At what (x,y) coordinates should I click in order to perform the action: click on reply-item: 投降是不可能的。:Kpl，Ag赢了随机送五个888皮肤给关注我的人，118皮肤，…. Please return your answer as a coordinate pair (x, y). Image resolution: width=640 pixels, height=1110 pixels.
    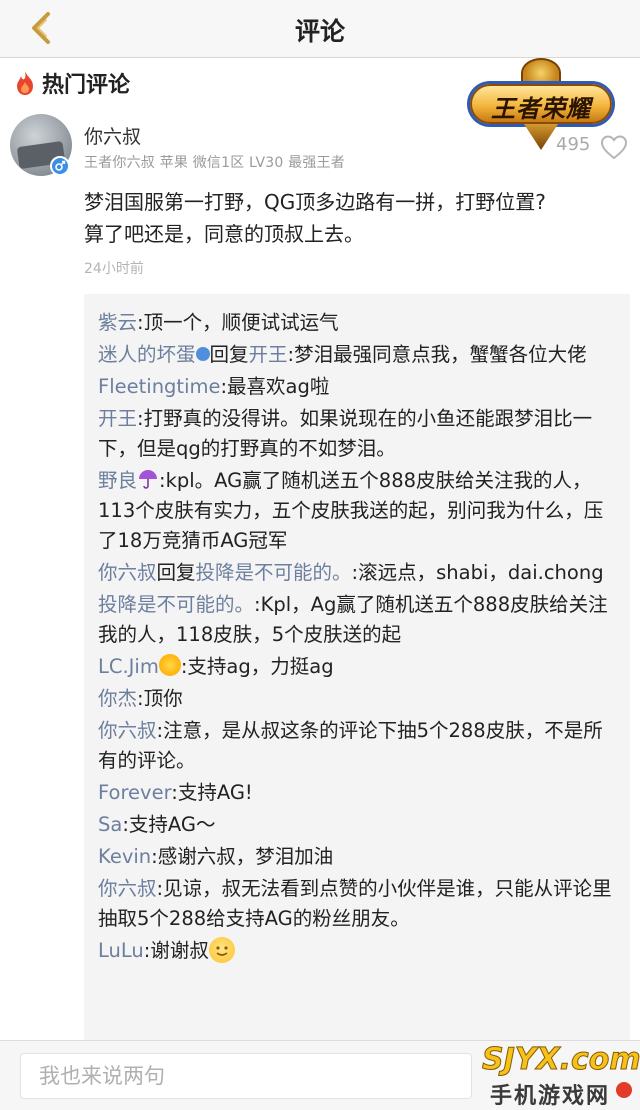
    Looking at the image, I should click on (360, 620).